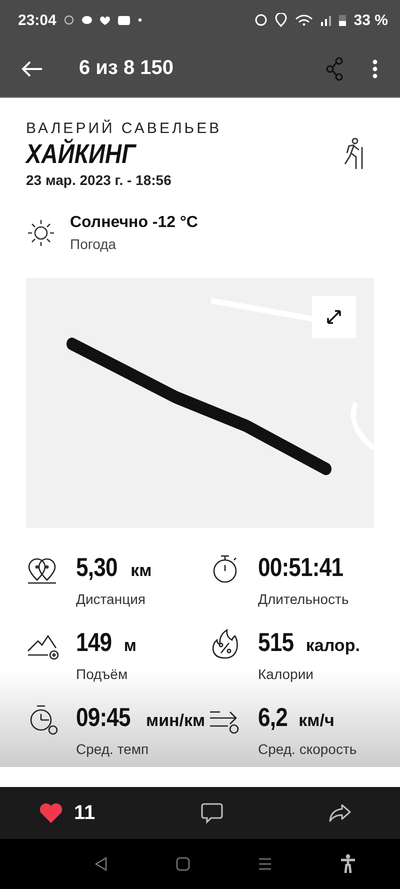  I want to click on stat-label: Калории, so click(286, 674).